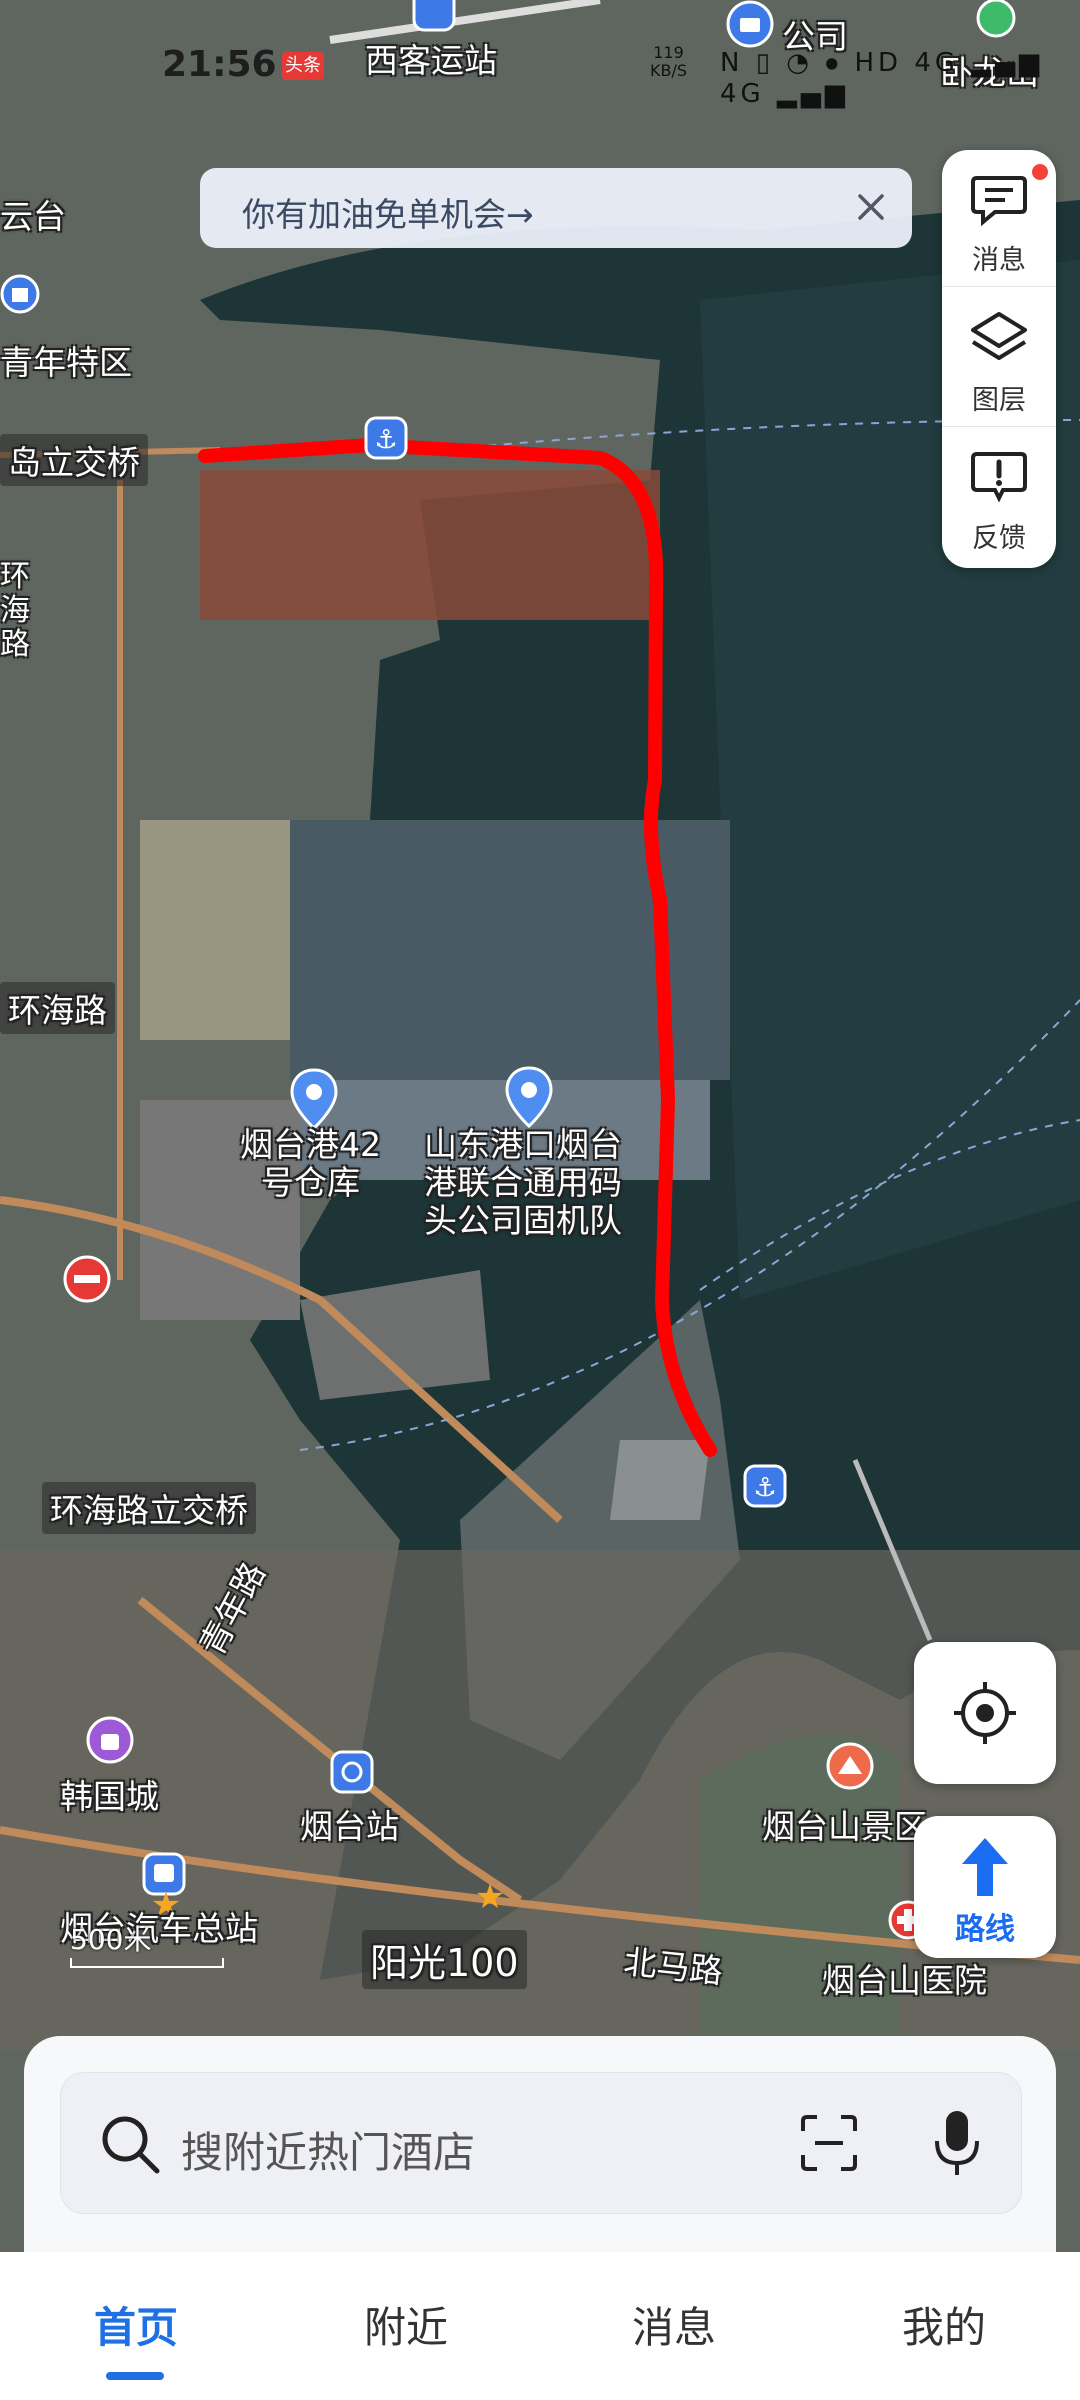 This screenshot has height=2400, width=1080. I want to click on building-pin-icon, so click(20, 296).